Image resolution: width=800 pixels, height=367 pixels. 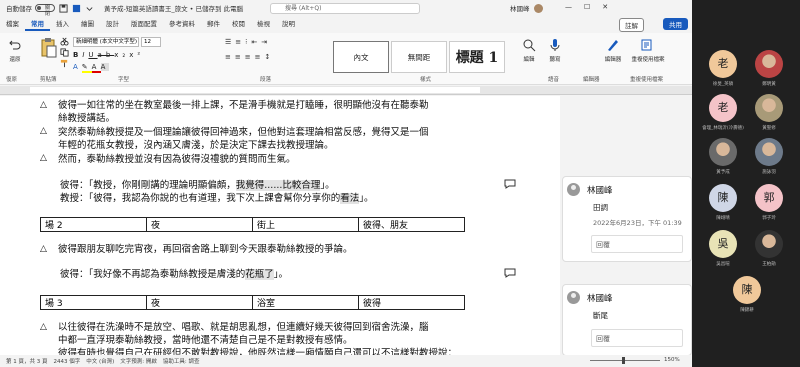 I want to click on style-no-spacing: 無間距, so click(x=419, y=57).